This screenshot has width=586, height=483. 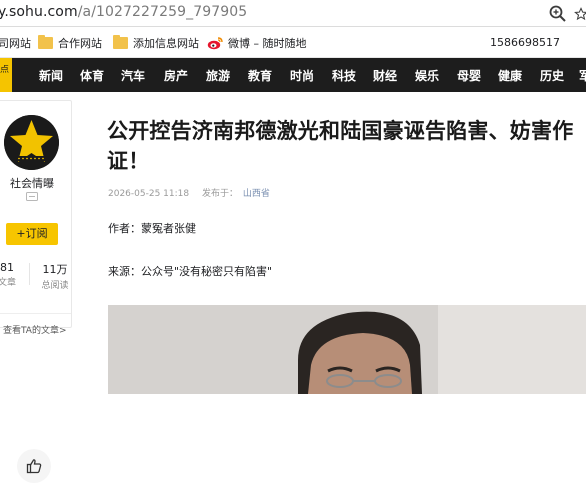 I want to click on thumbs-up-icon, so click(x=34, y=466).